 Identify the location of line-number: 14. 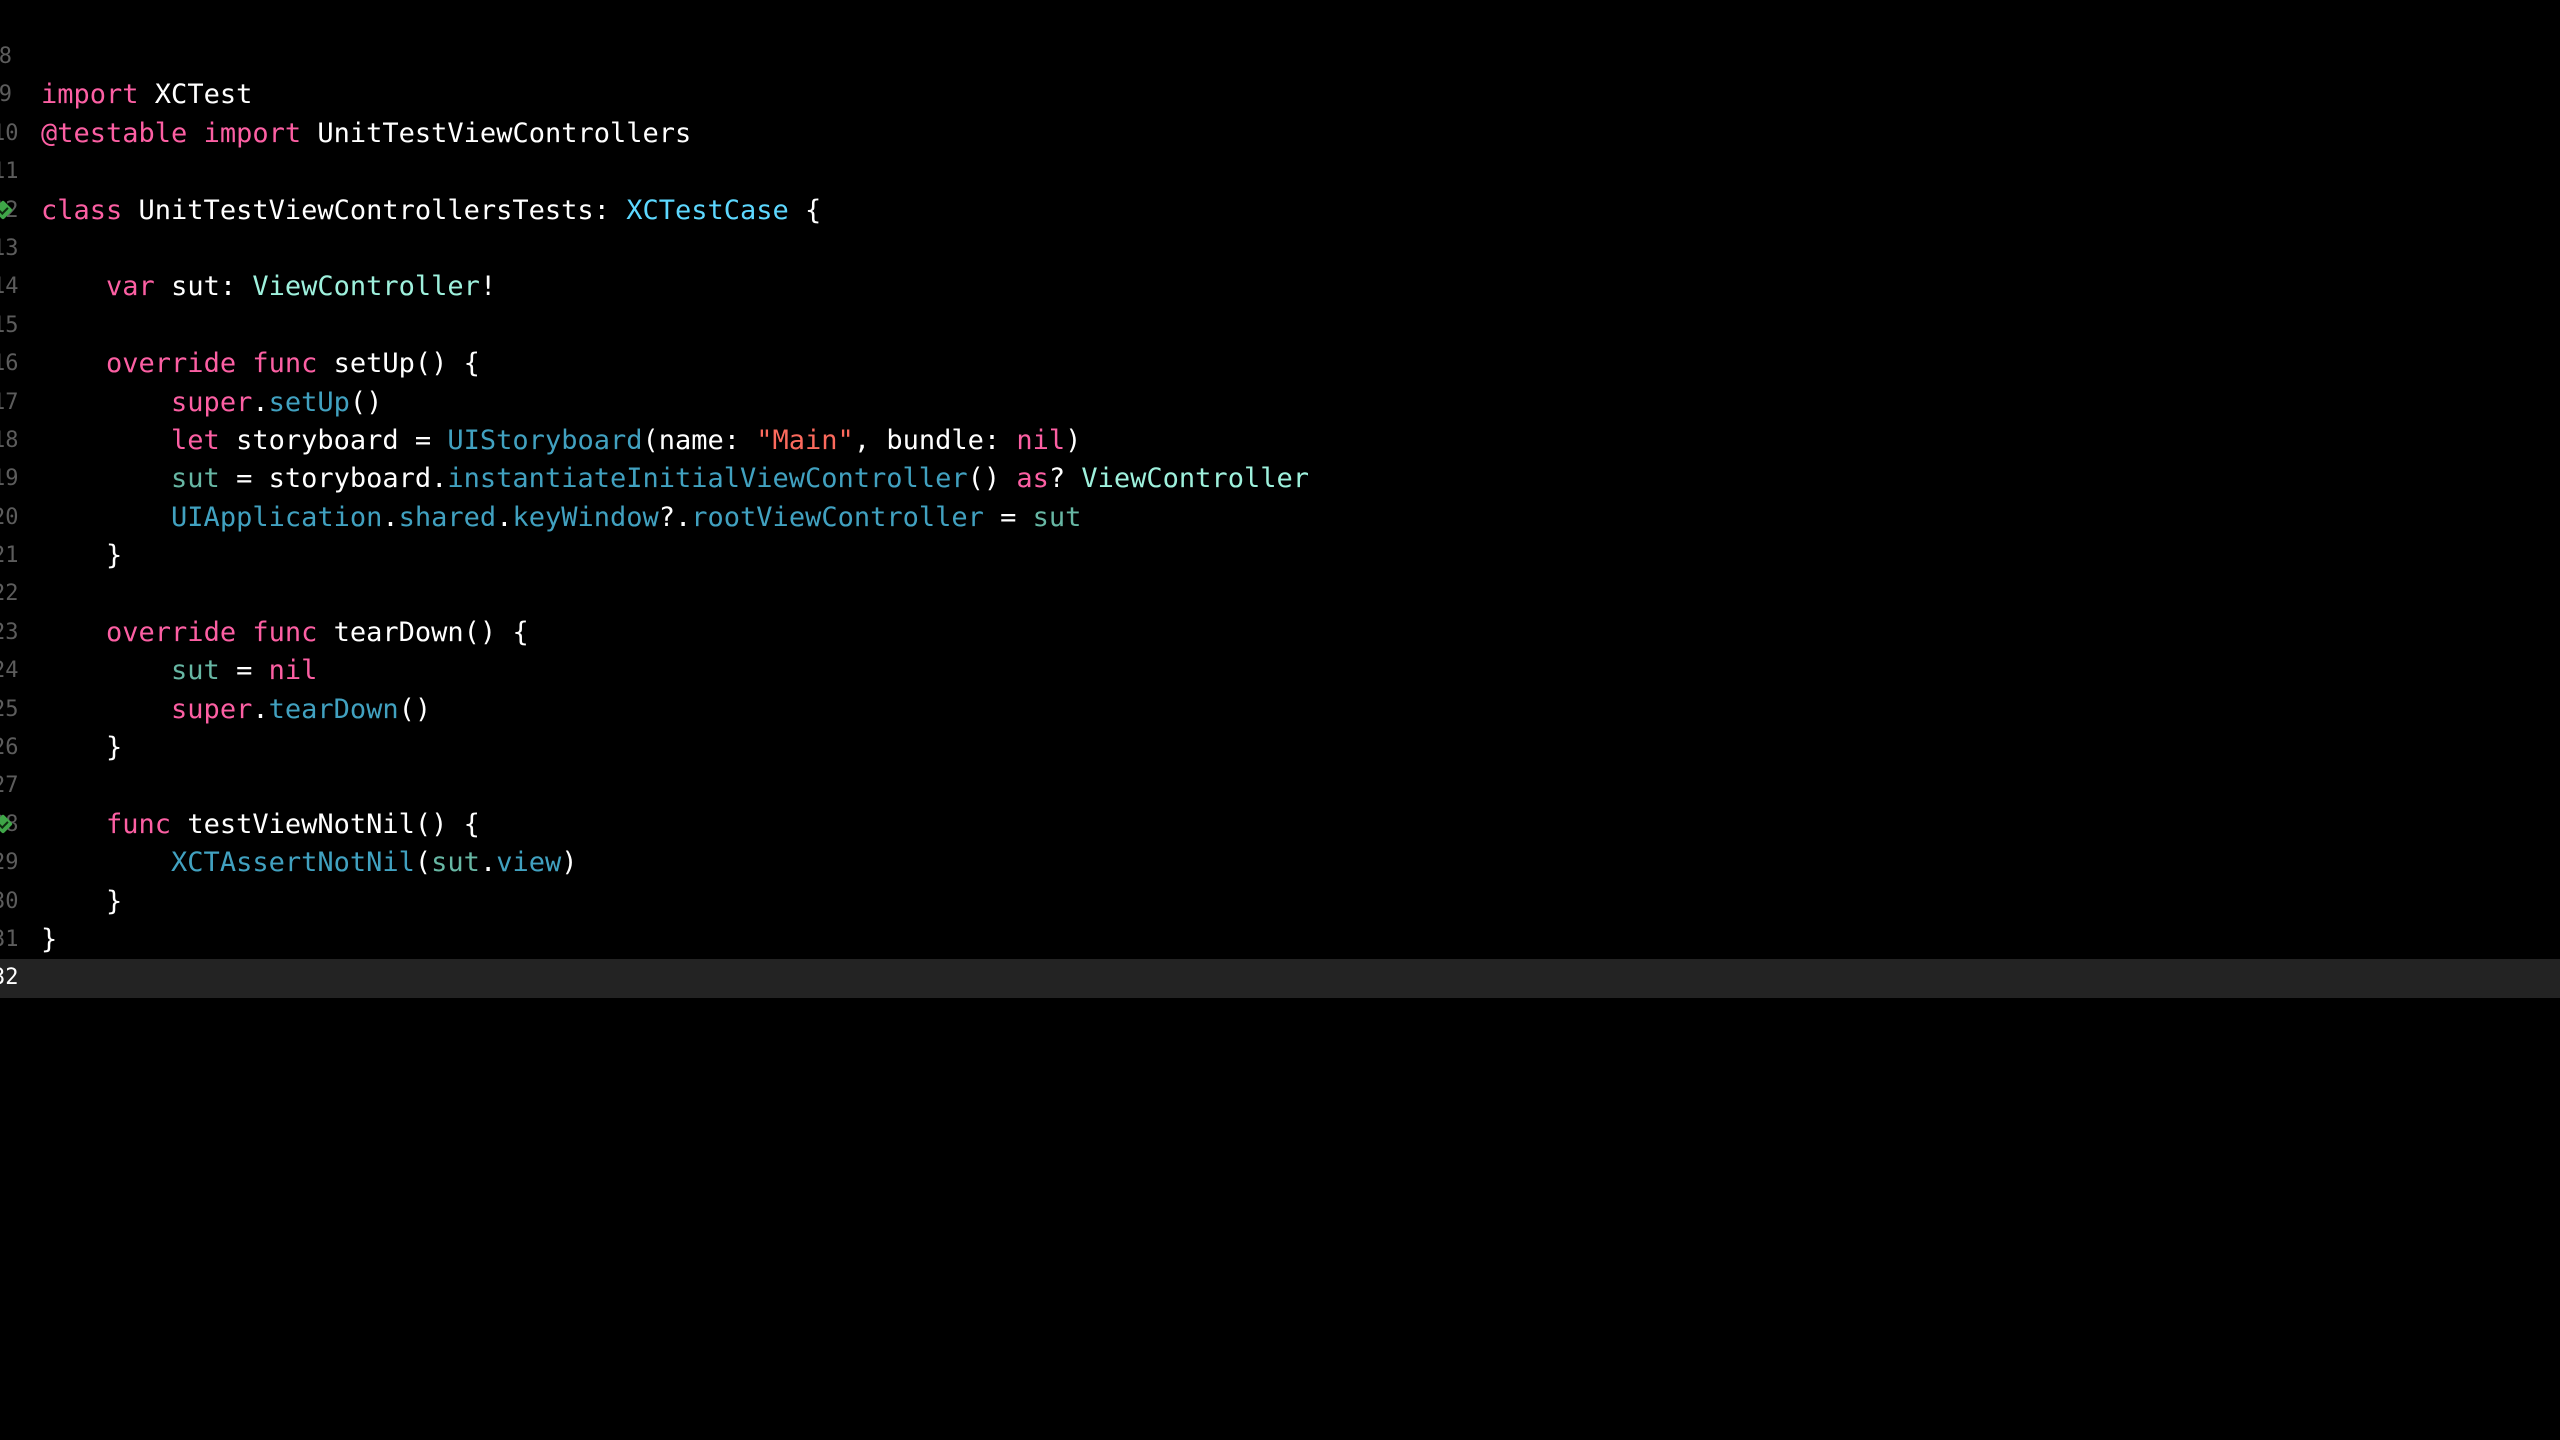
(9, 287).